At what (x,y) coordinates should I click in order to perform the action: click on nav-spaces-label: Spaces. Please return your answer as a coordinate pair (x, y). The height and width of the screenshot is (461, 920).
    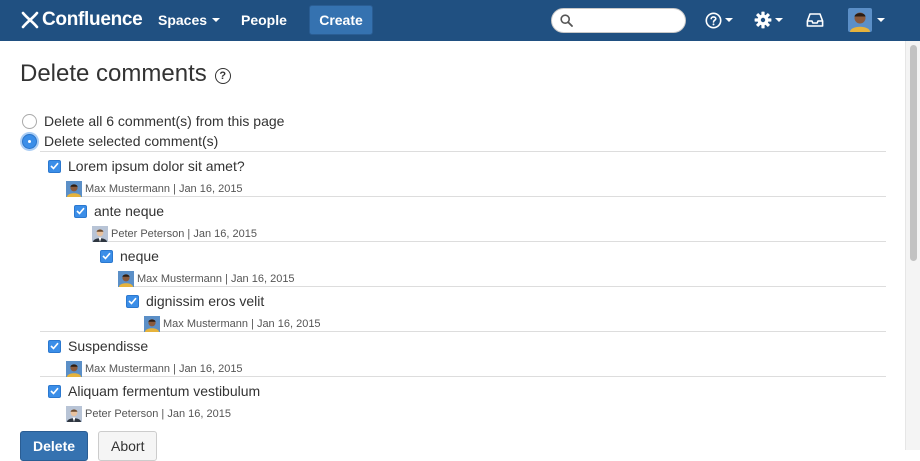
    Looking at the image, I should click on (183, 20).